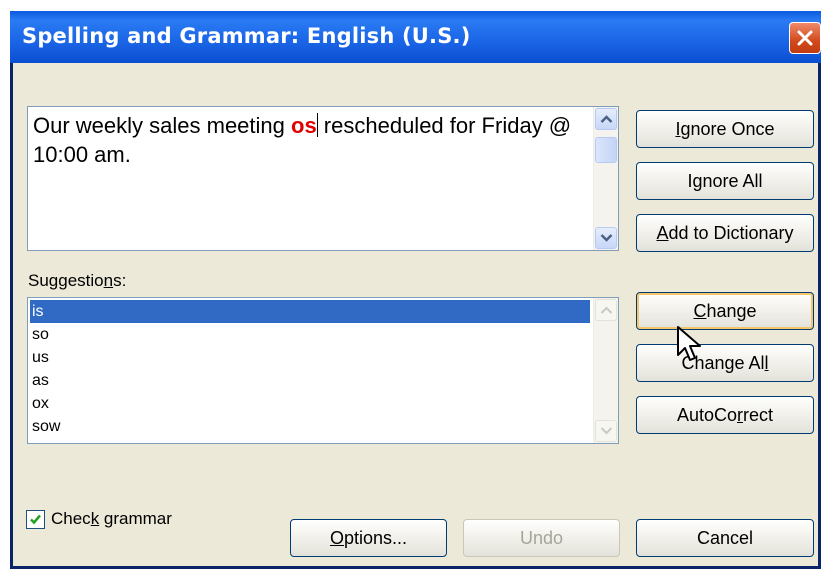 The image size is (821, 569). Describe the element at coordinates (310, 357) in the screenshot. I see `list-item: us` at that location.